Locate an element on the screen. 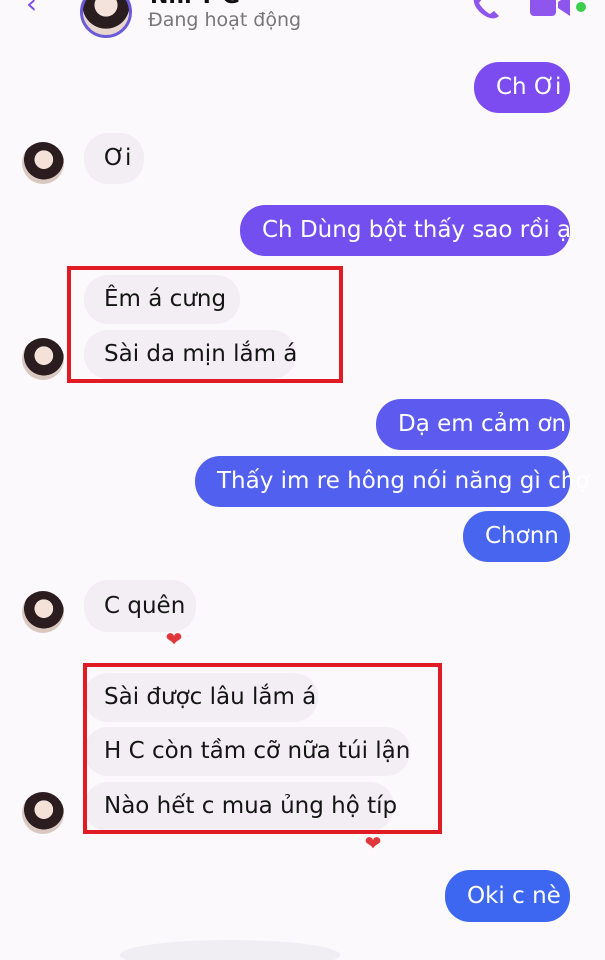 The height and width of the screenshot is (960, 605). message-bubble-sent: Ch Dùng bột thấy sao rồi ạ is located at coordinates (405, 230).